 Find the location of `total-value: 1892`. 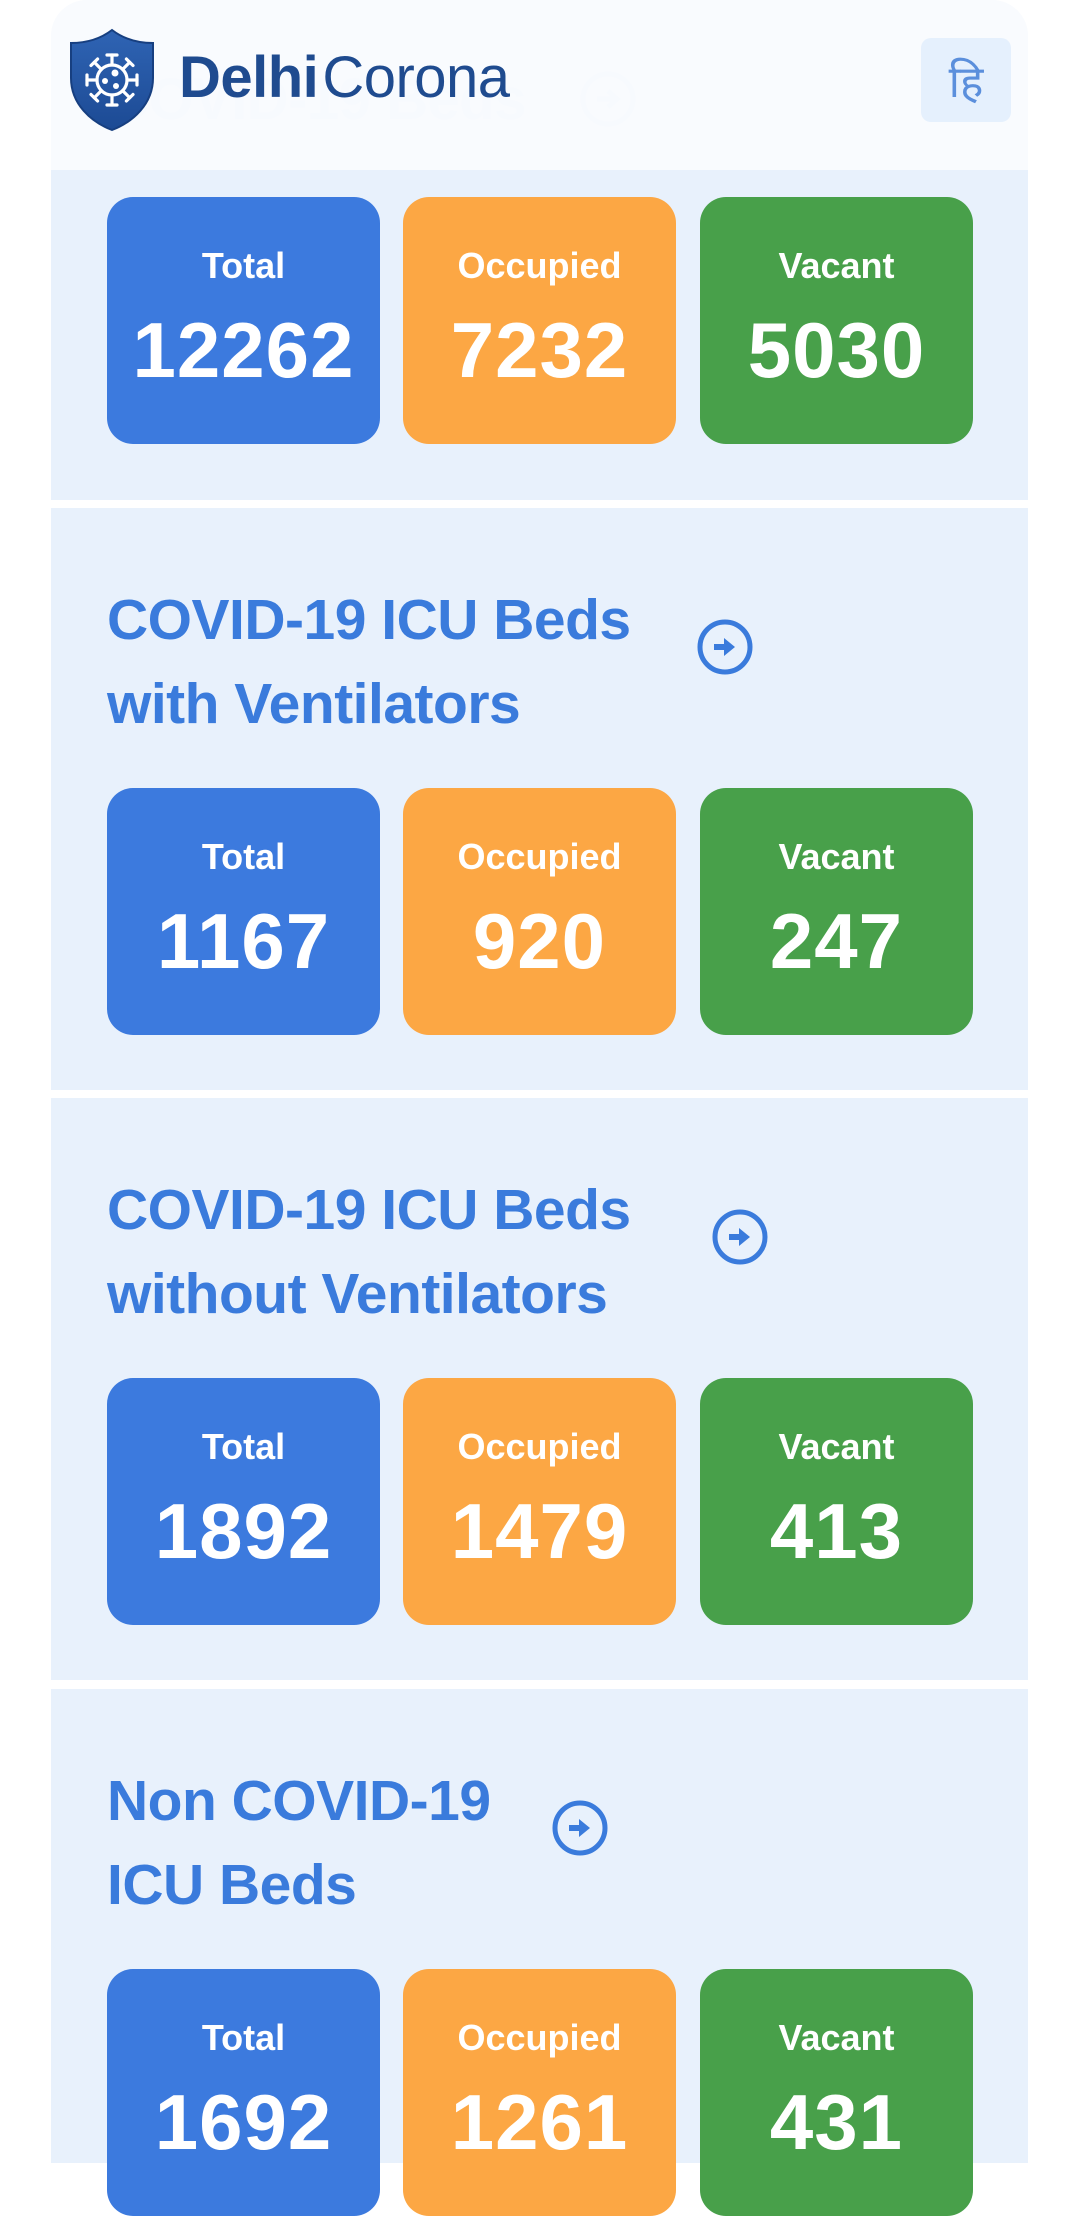

total-value: 1892 is located at coordinates (243, 1531).